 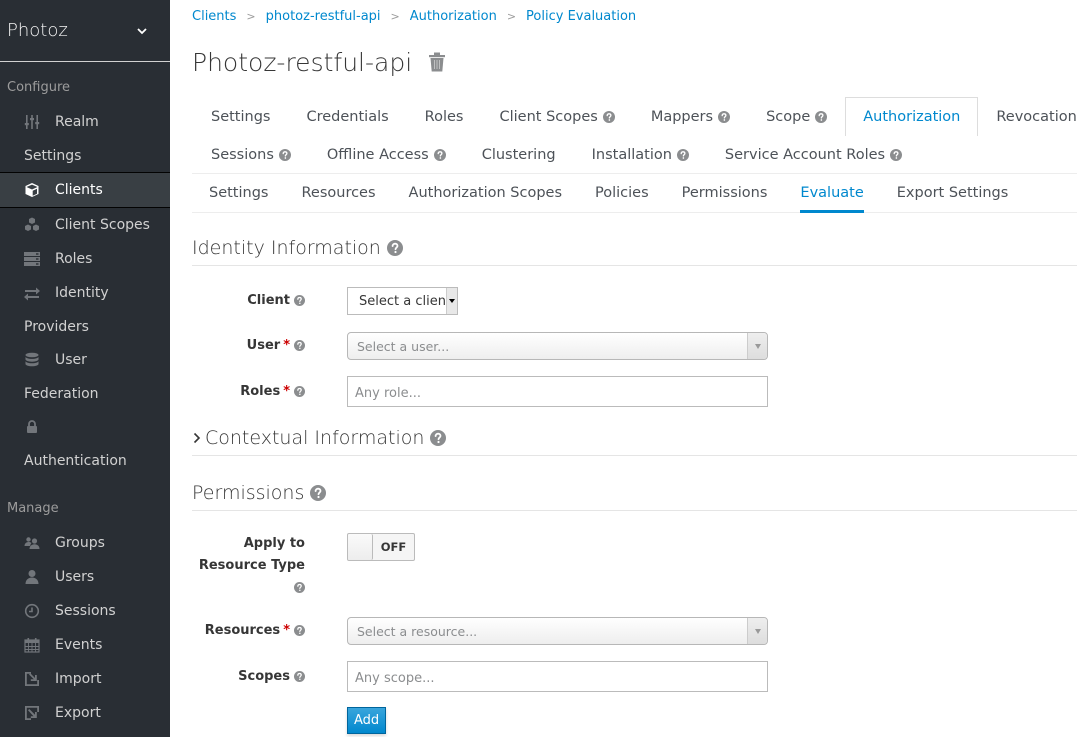 What do you see at coordinates (832, 193) in the screenshot?
I see `subtab-evaluate: Evaluate` at bounding box center [832, 193].